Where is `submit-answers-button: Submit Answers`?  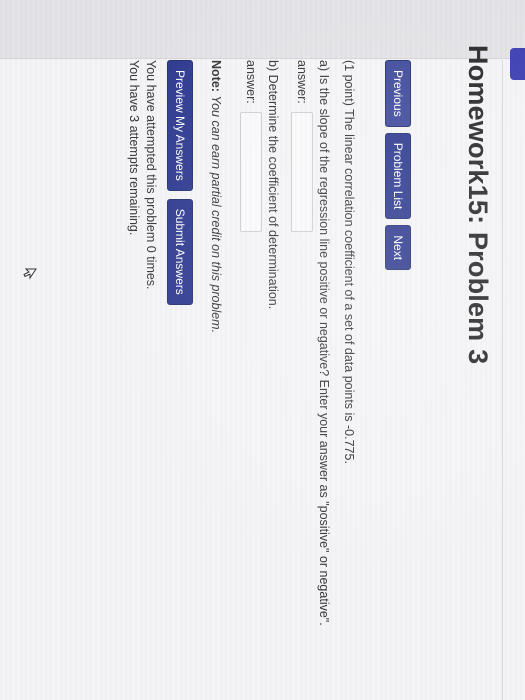
submit-answers-button: Submit Answers is located at coordinates (180, 251).